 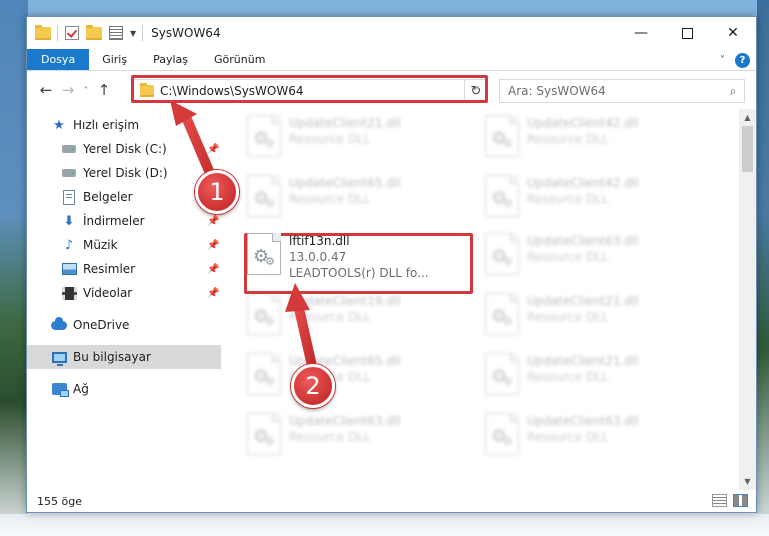 I want to click on minimize-button: —, so click(x=641, y=33).